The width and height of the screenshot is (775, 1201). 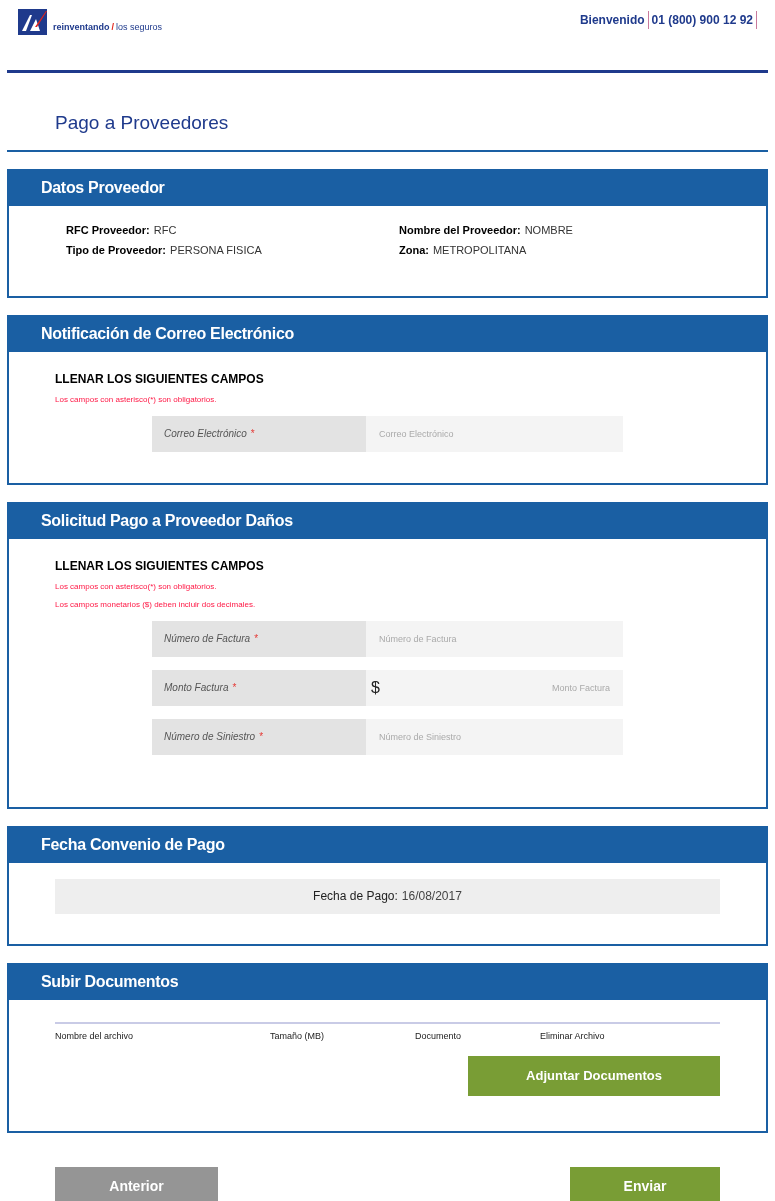 I want to click on column-header: Tamaño (MB), so click(x=297, y=1036).